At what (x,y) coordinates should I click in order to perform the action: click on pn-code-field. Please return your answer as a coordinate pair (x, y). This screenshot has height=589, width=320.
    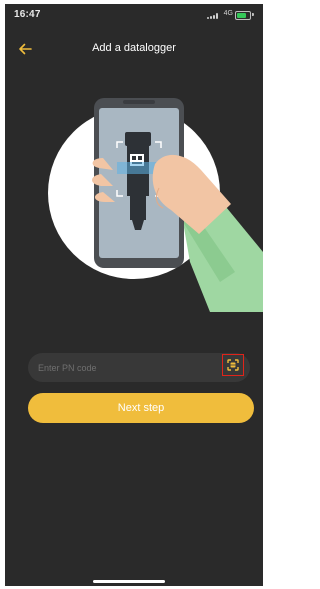
    Looking at the image, I should click on (139, 367).